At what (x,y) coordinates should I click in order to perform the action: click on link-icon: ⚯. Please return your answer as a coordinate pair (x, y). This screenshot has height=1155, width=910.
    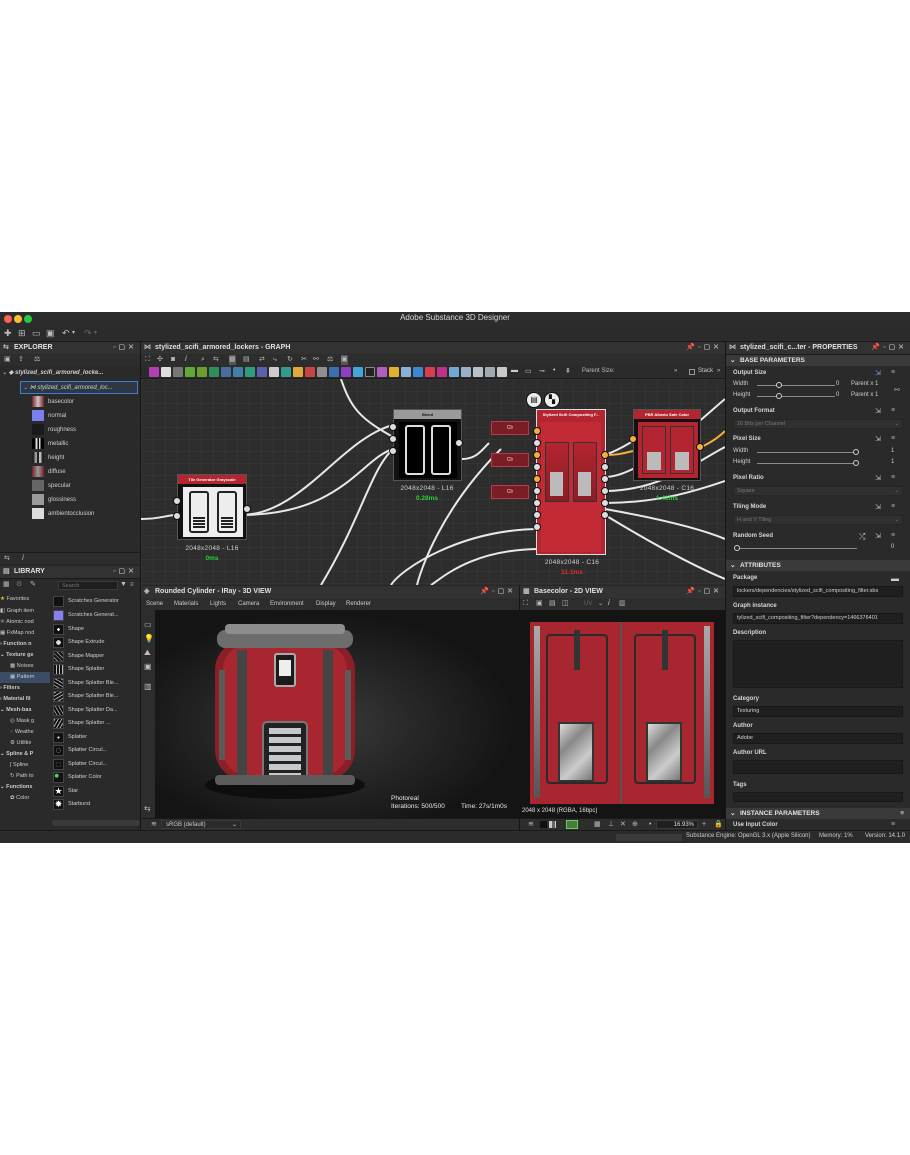
    Looking at the image, I should click on (897, 390).